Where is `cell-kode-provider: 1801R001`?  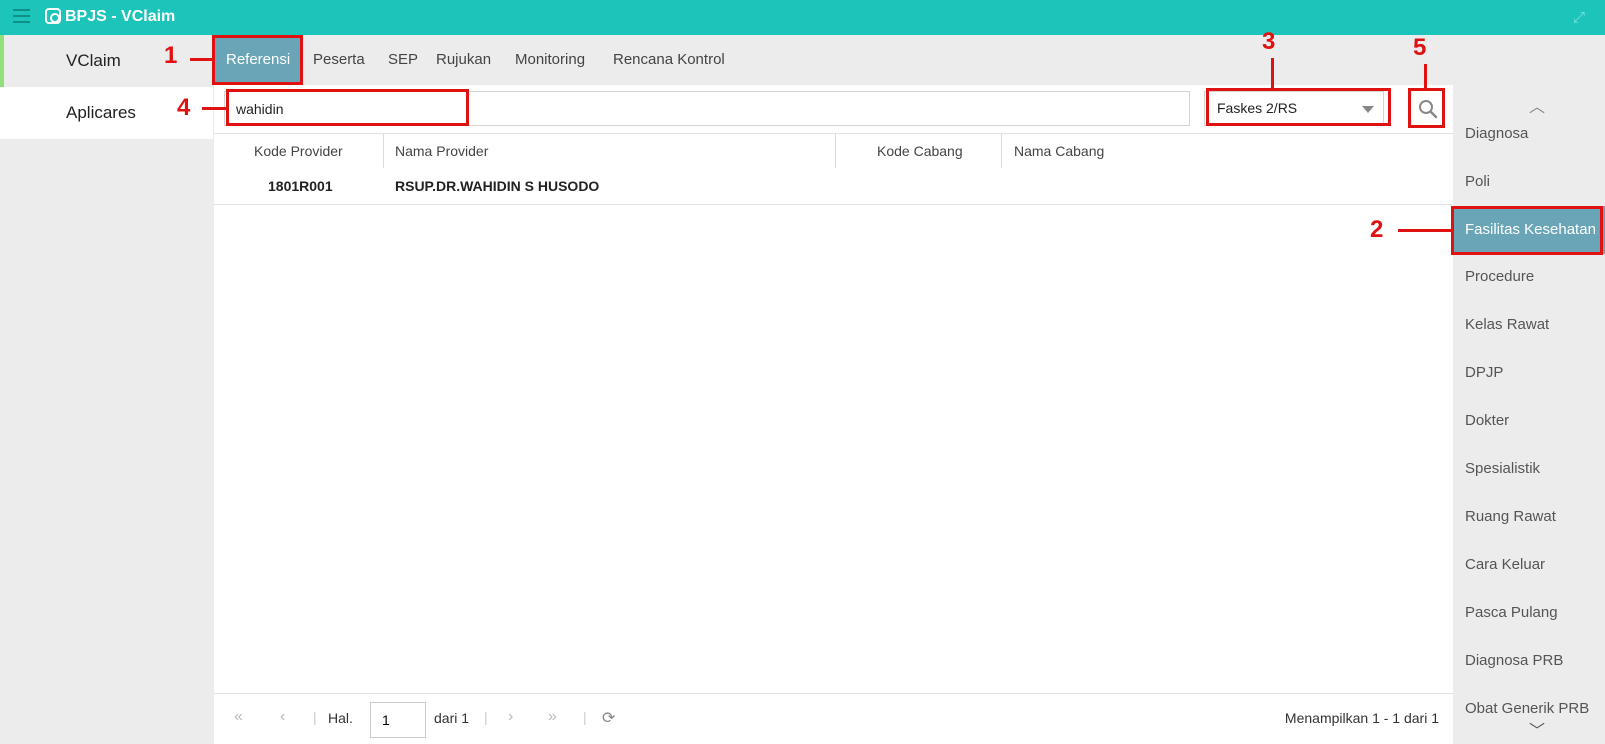
cell-kode-provider: 1801R001 is located at coordinates (300, 186).